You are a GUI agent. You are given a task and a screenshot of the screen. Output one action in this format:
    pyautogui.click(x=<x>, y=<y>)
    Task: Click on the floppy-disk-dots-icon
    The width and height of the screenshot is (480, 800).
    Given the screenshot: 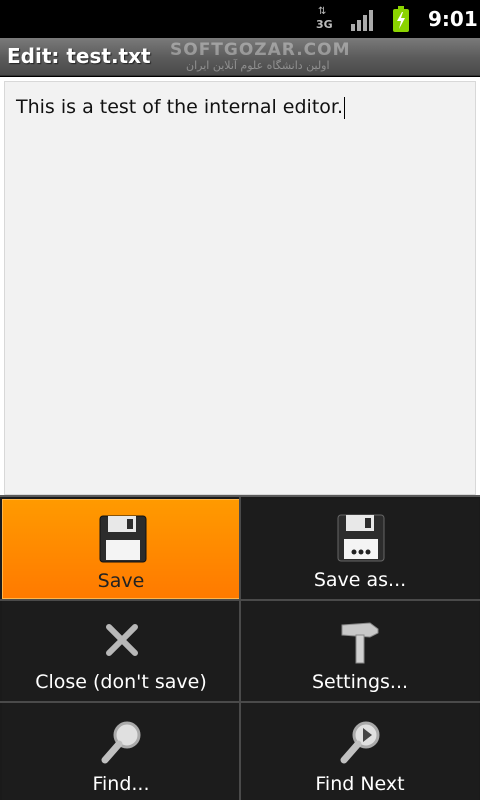 What is the action you would take?
    pyautogui.click(x=361, y=538)
    